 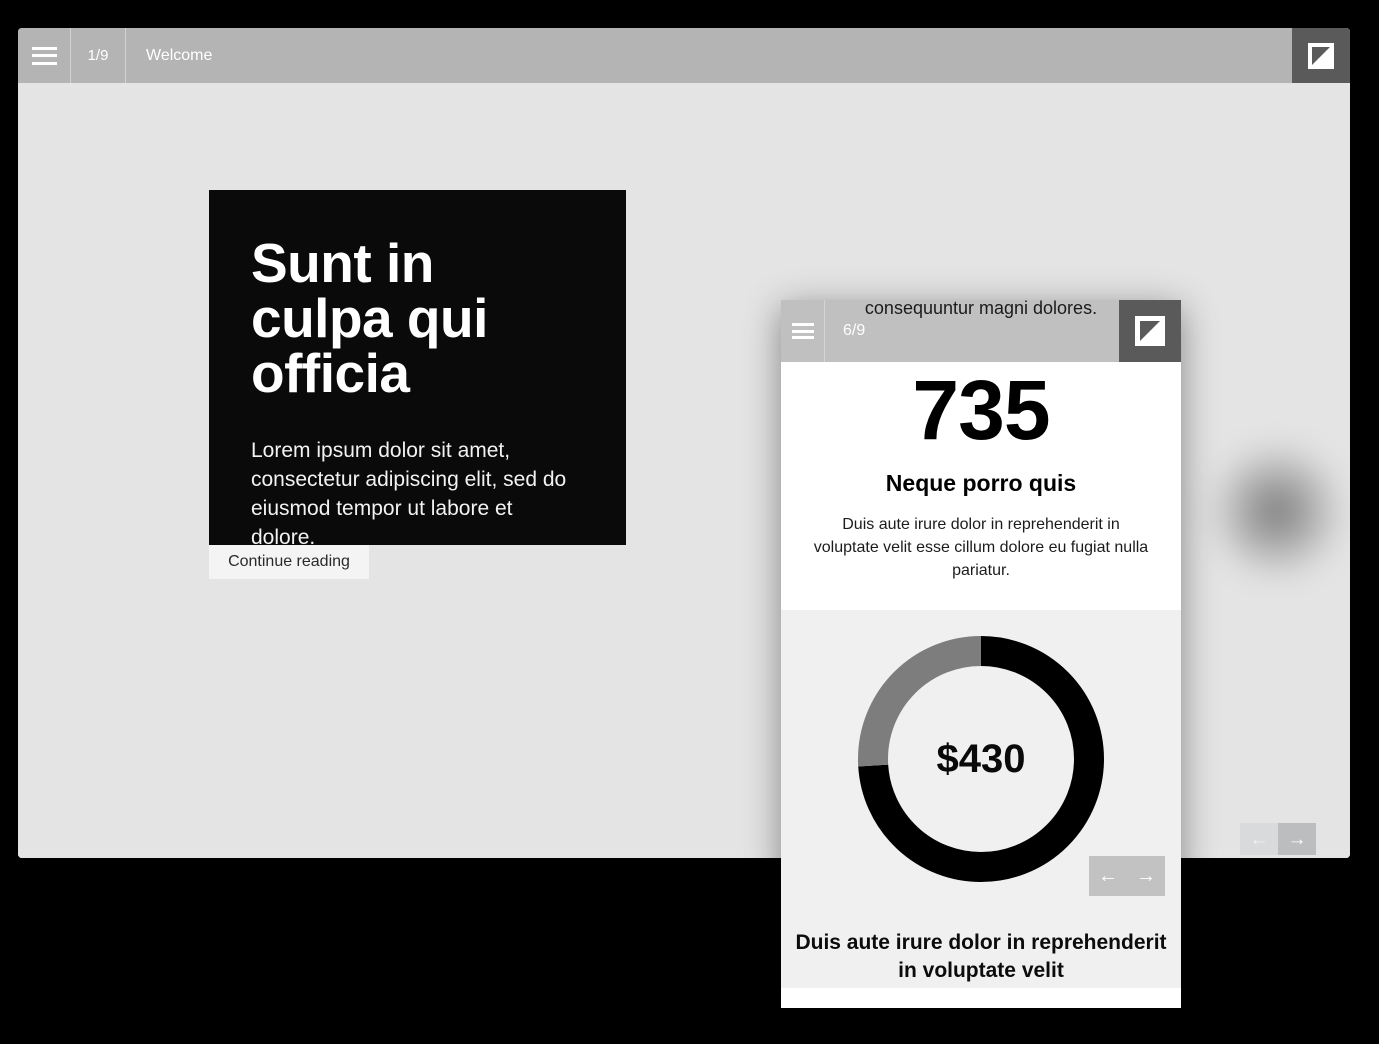 I want to click on mobile-logo-button, so click(x=1150, y=331).